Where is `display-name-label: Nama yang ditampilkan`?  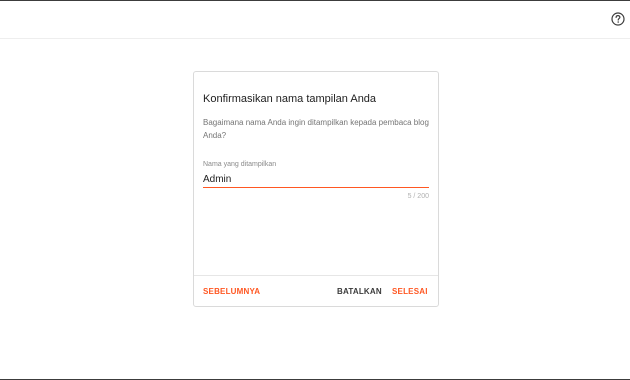 display-name-label: Nama yang ditampilkan is located at coordinates (240, 164).